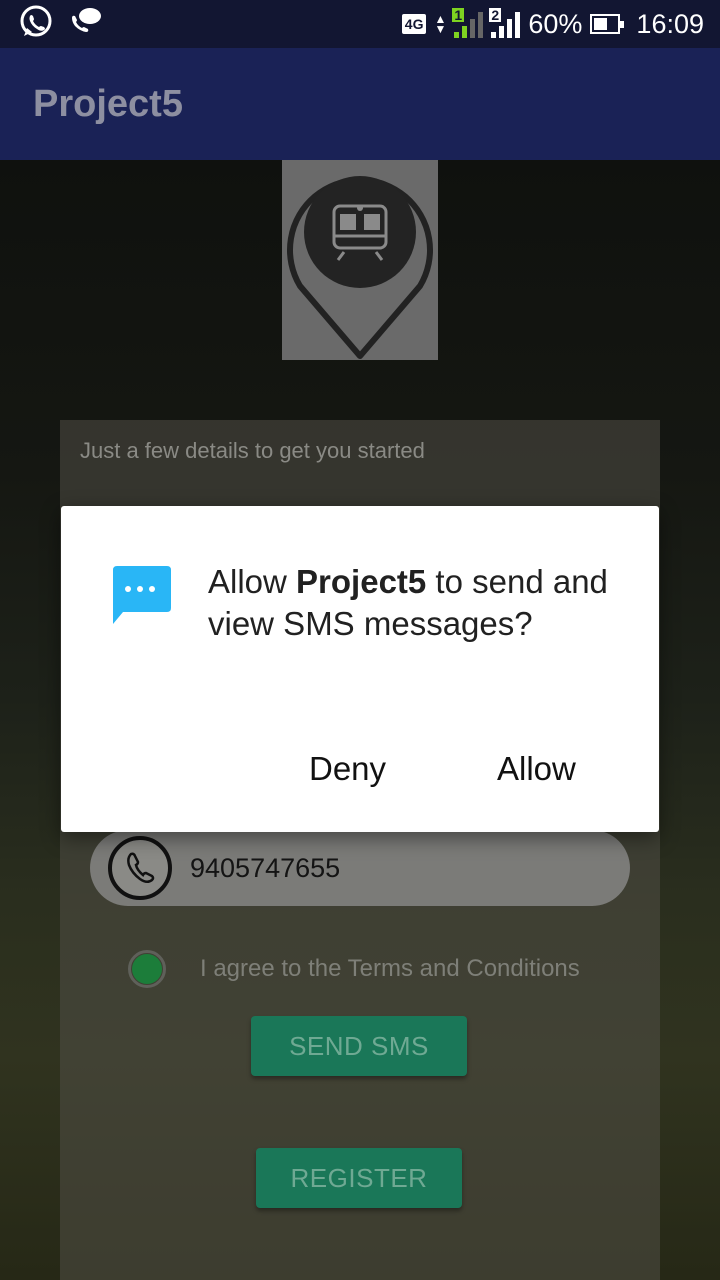 The height and width of the screenshot is (1280, 720). Describe the element at coordinates (536, 769) in the screenshot. I see `allow-button: Allow` at that location.